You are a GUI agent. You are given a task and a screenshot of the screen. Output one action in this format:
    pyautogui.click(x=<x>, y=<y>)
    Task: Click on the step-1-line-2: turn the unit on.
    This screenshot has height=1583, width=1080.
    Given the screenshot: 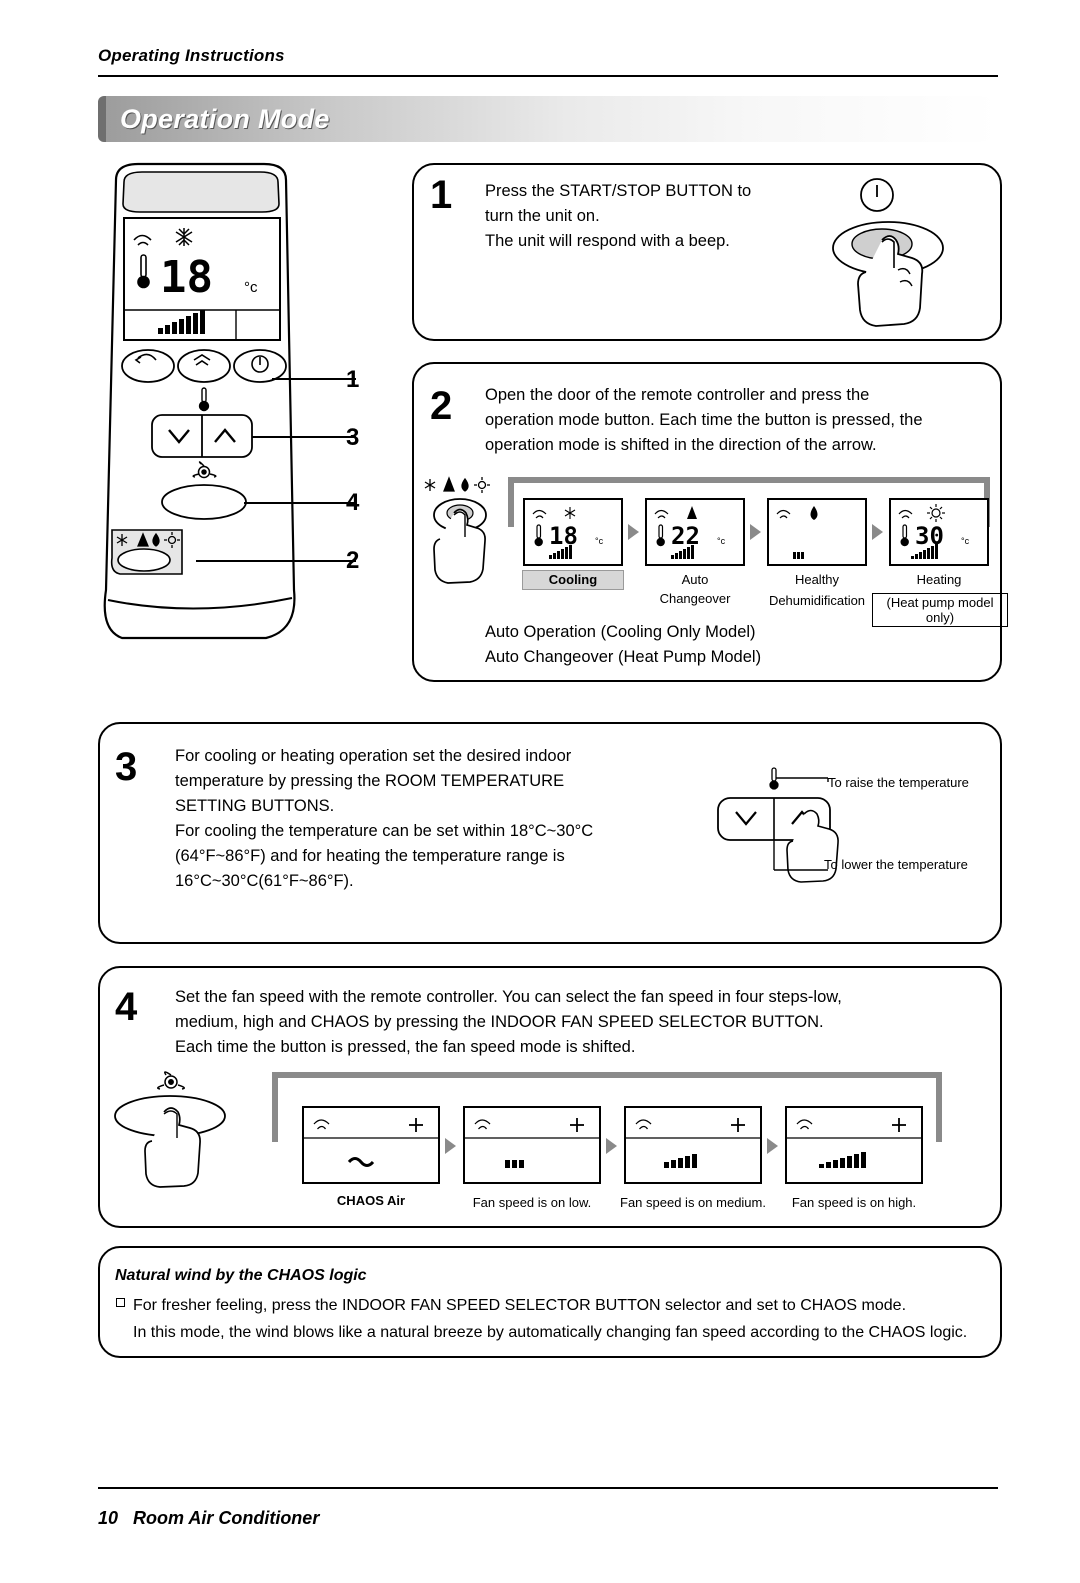 What is the action you would take?
    pyautogui.click(x=542, y=216)
    